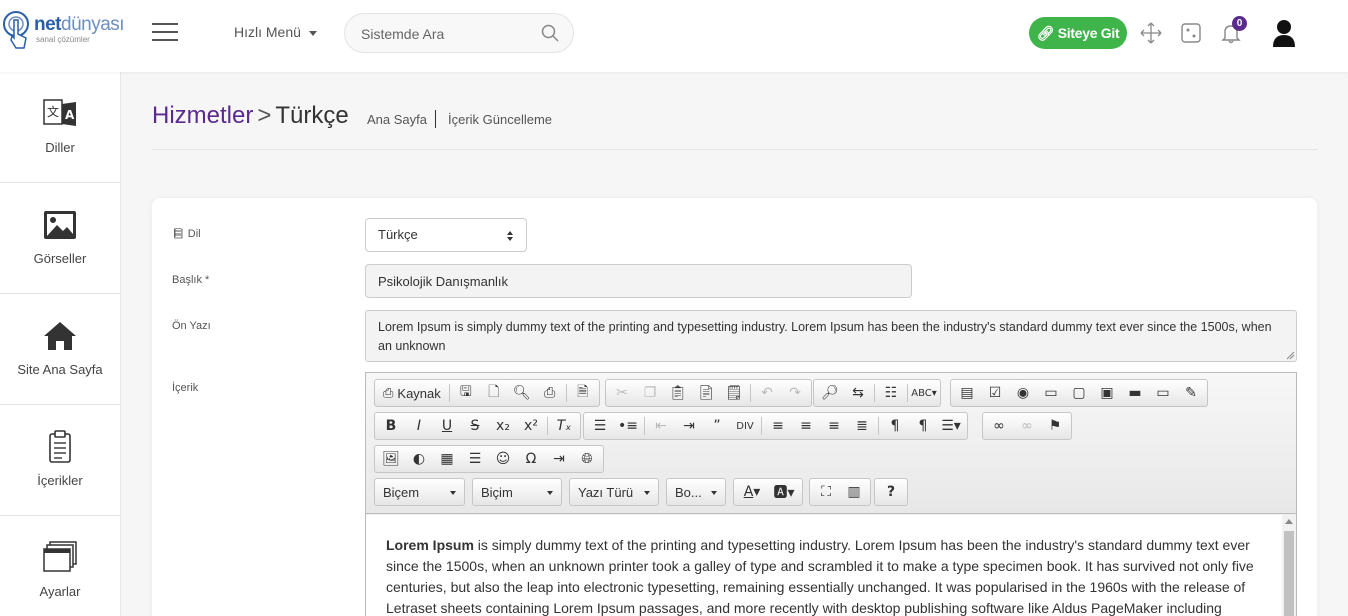 The image size is (1348, 616). What do you see at coordinates (60, 556) in the screenshot?
I see `windows-icon` at bounding box center [60, 556].